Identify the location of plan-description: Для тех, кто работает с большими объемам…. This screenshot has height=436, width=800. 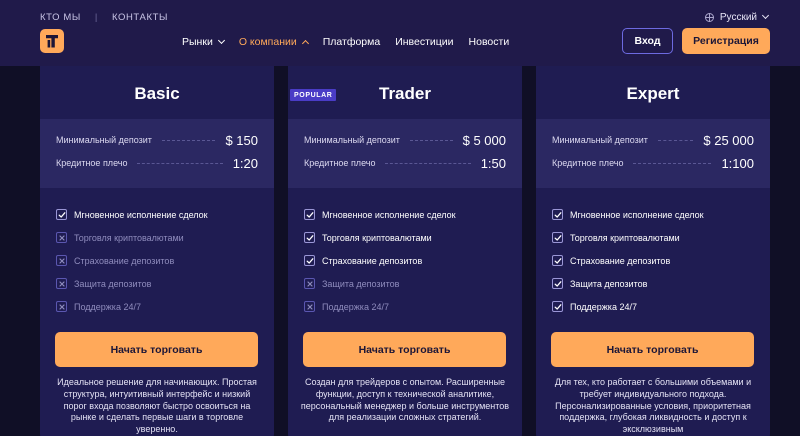
(653, 406).